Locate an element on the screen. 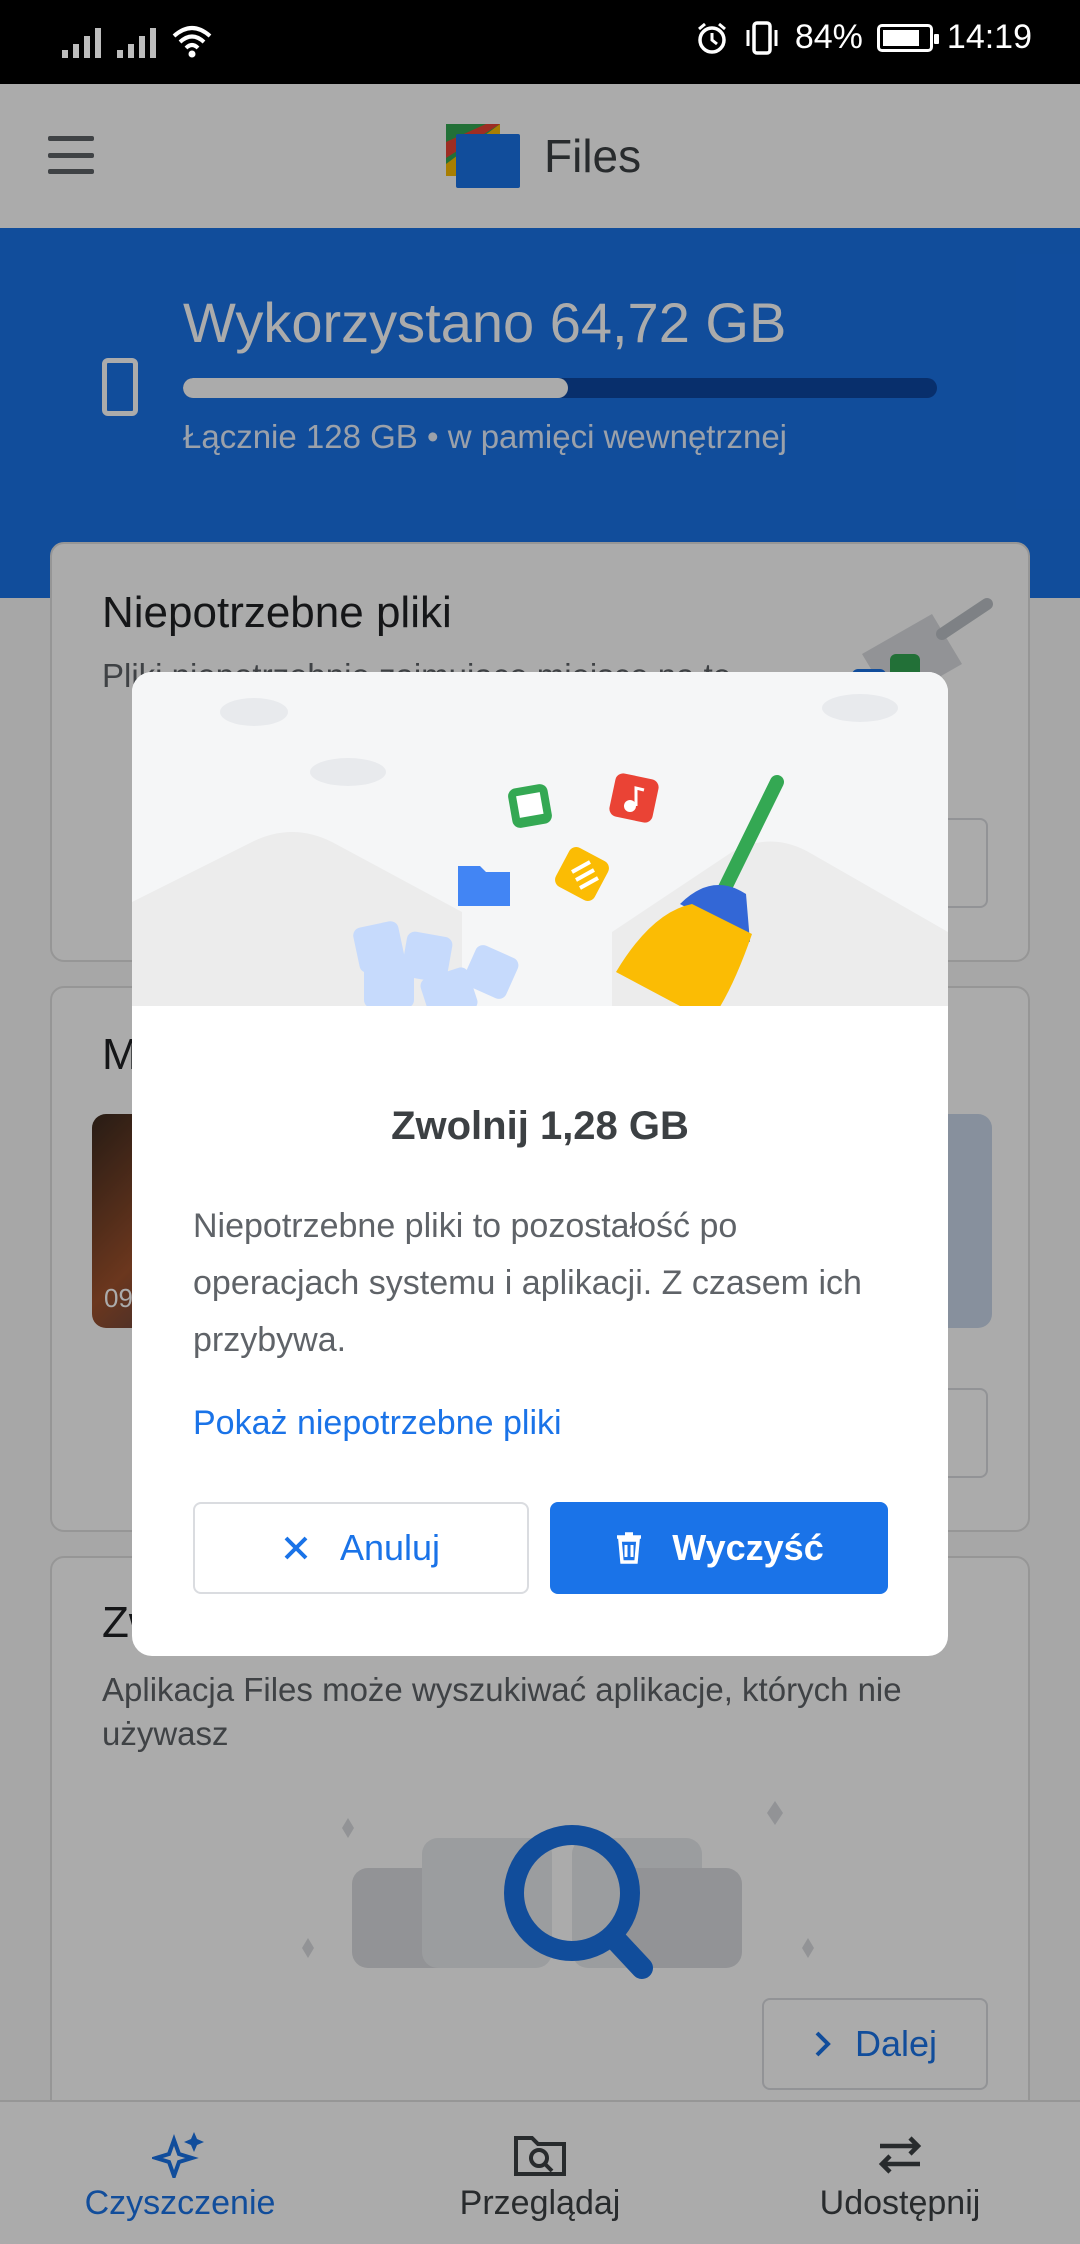 The image size is (1080, 2244). status-bar: 84% 14:19 is located at coordinates (540, 42).